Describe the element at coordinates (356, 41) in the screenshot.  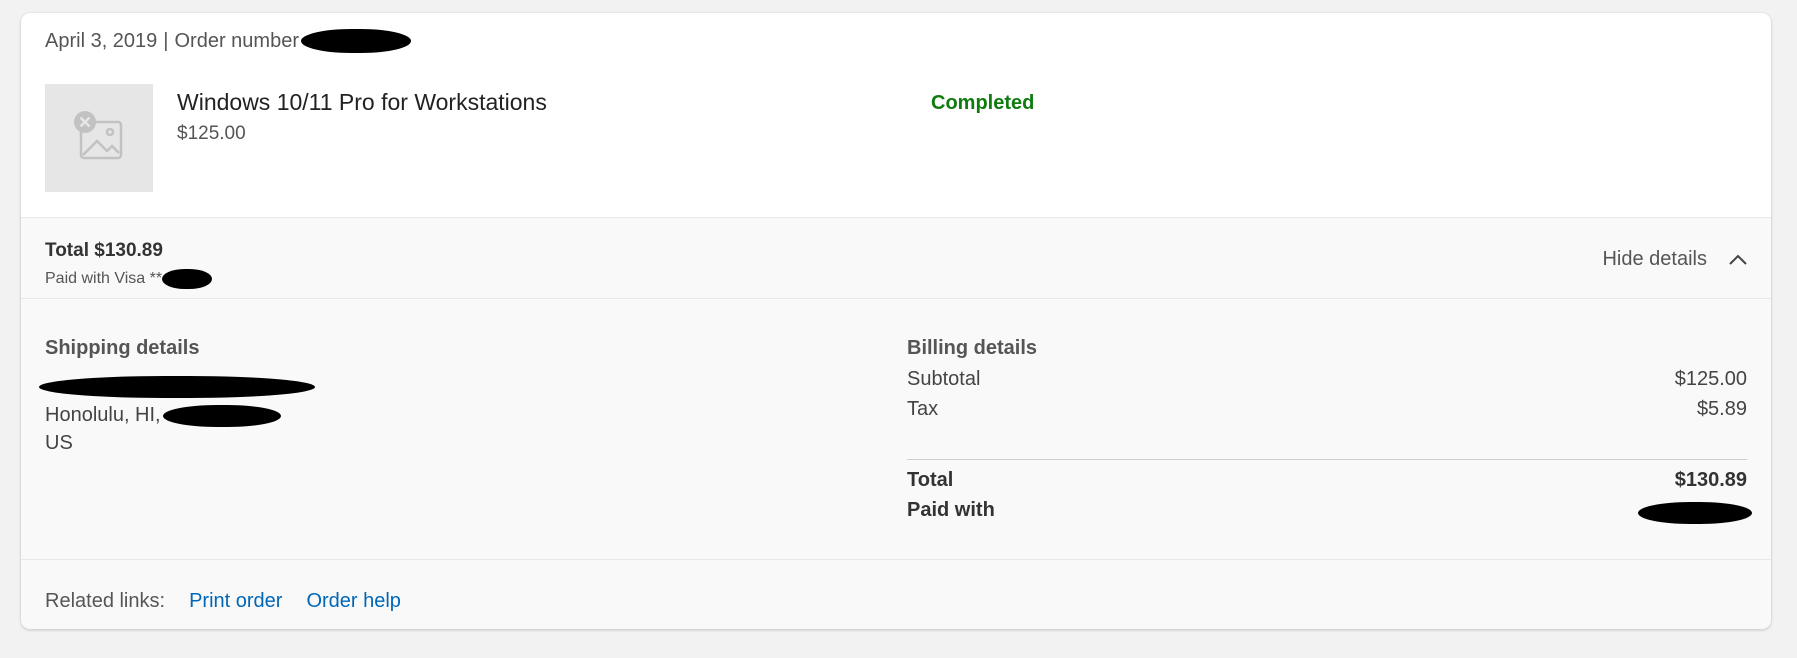
I see `order-number-redaction` at that location.